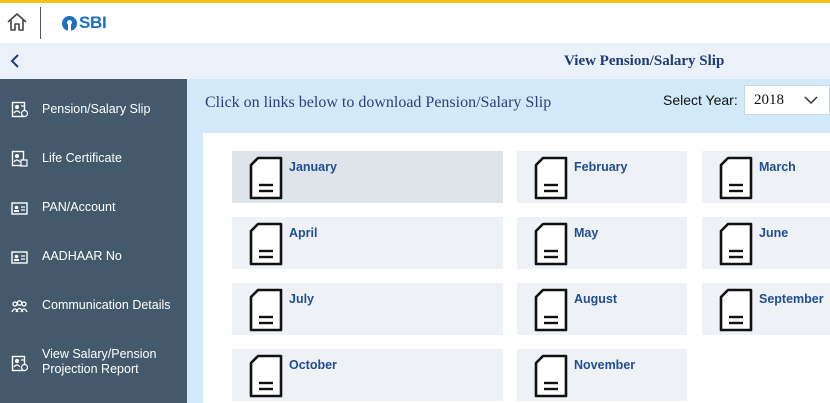 Image resolution: width=830 pixels, height=403 pixels. What do you see at coordinates (79, 207) in the screenshot?
I see `sidebar-item-label: PAN/Account` at bounding box center [79, 207].